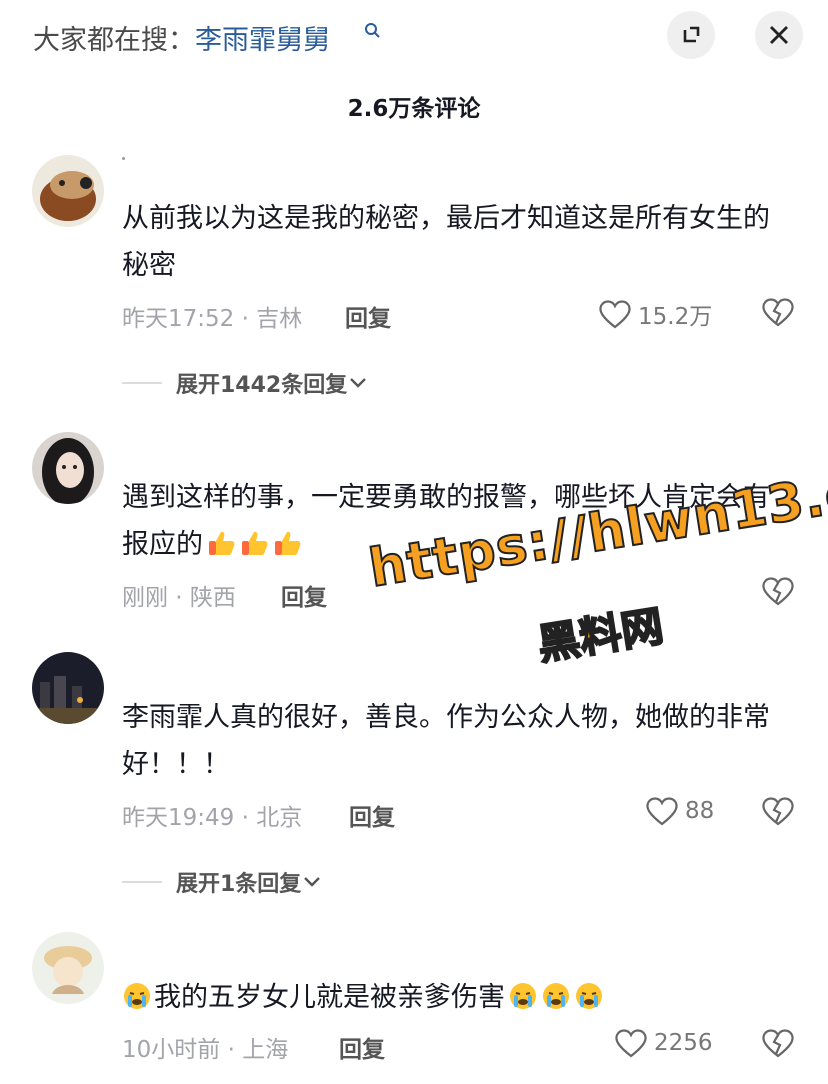 The height and width of the screenshot is (1084, 828). I want to click on comment-text: 我的五岁女儿就是被亲爹伤害, so click(457, 997).